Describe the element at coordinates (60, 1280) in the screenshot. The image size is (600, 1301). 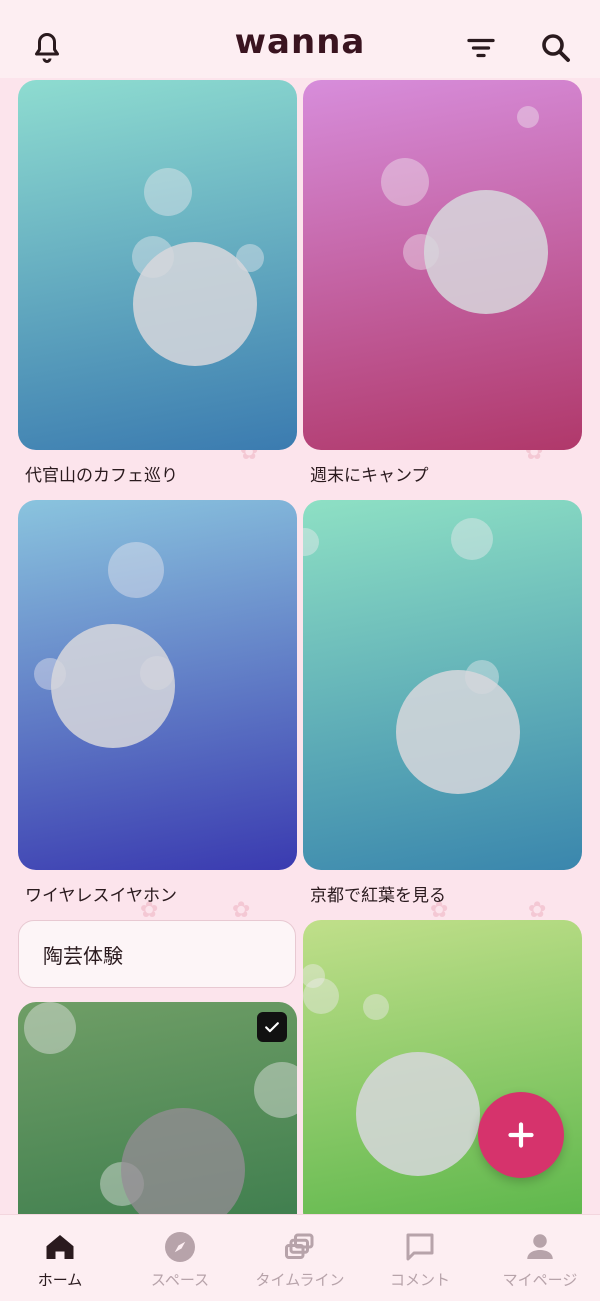
I see `nav-label: ホーム` at that location.